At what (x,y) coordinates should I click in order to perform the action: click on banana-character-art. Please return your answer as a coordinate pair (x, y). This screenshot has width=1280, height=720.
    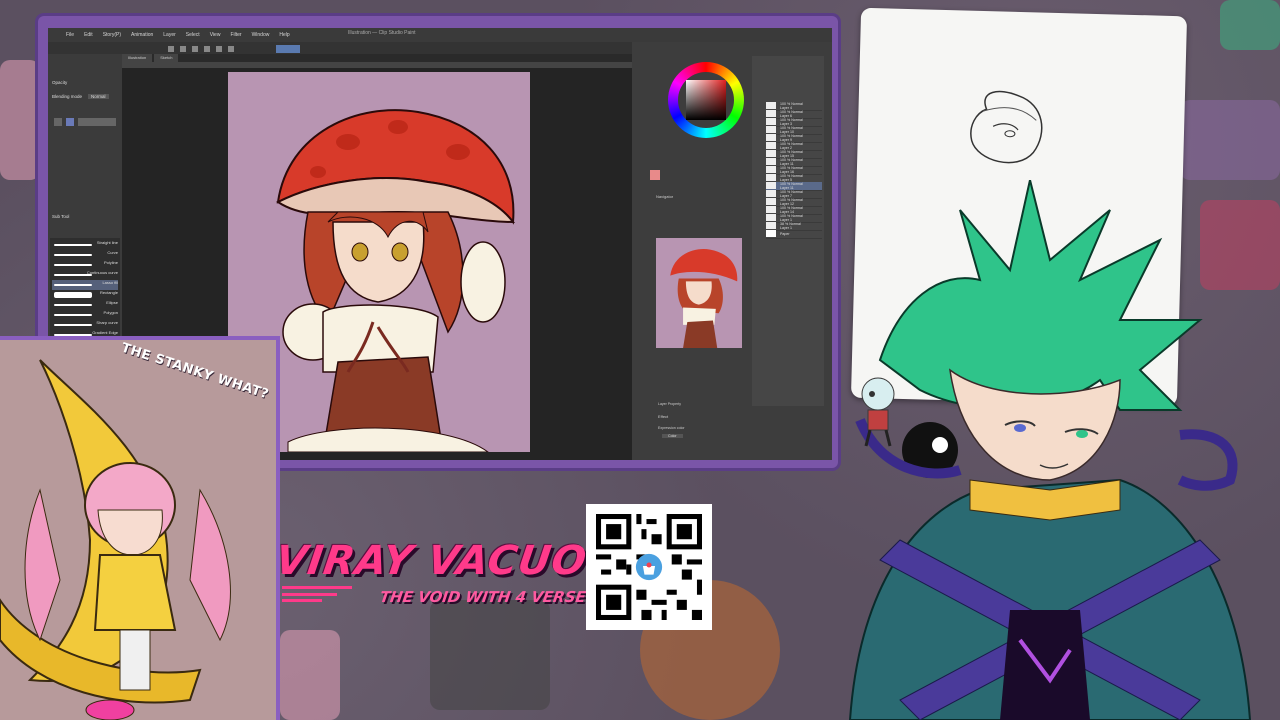
    Looking at the image, I should click on (115, 539).